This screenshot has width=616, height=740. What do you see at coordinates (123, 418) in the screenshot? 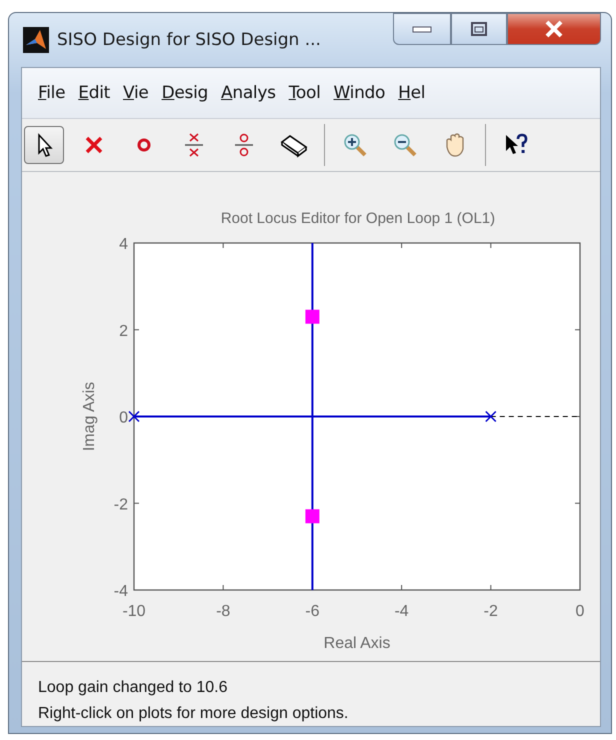
I see `y-tick-label: 0` at bounding box center [123, 418].